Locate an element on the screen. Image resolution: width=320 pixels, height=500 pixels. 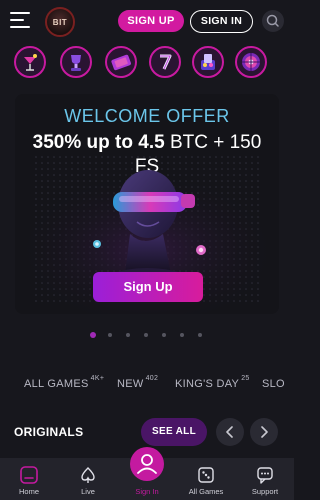
cocktail-icon is located at coordinates (30, 62).